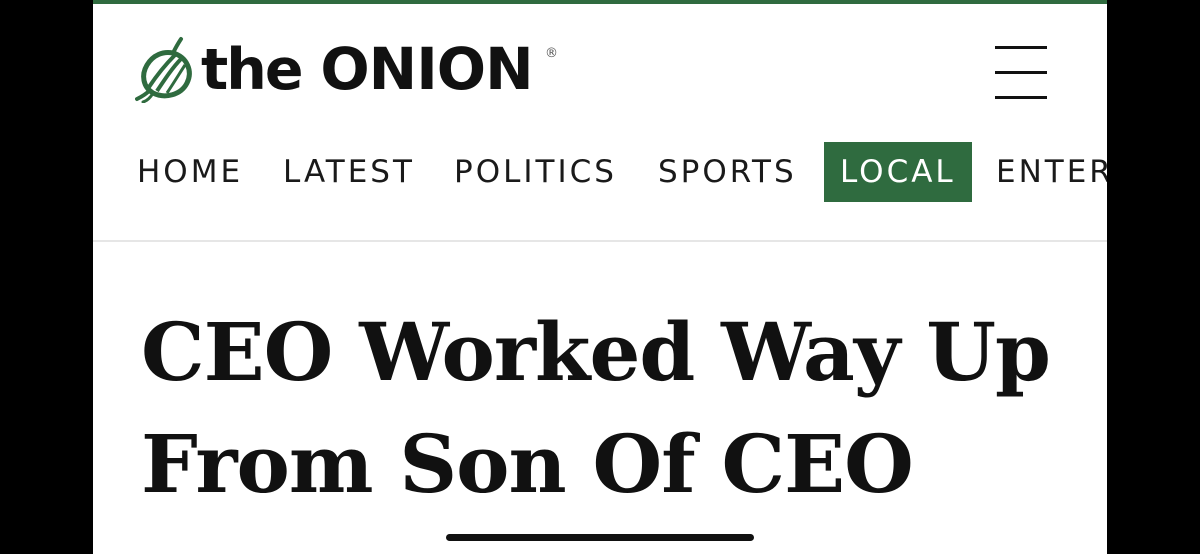 This screenshot has width=1200, height=554. What do you see at coordinates (551, 53) in the screenshot?
I see `registered-mark: ®` at bounding box center [551, 53].